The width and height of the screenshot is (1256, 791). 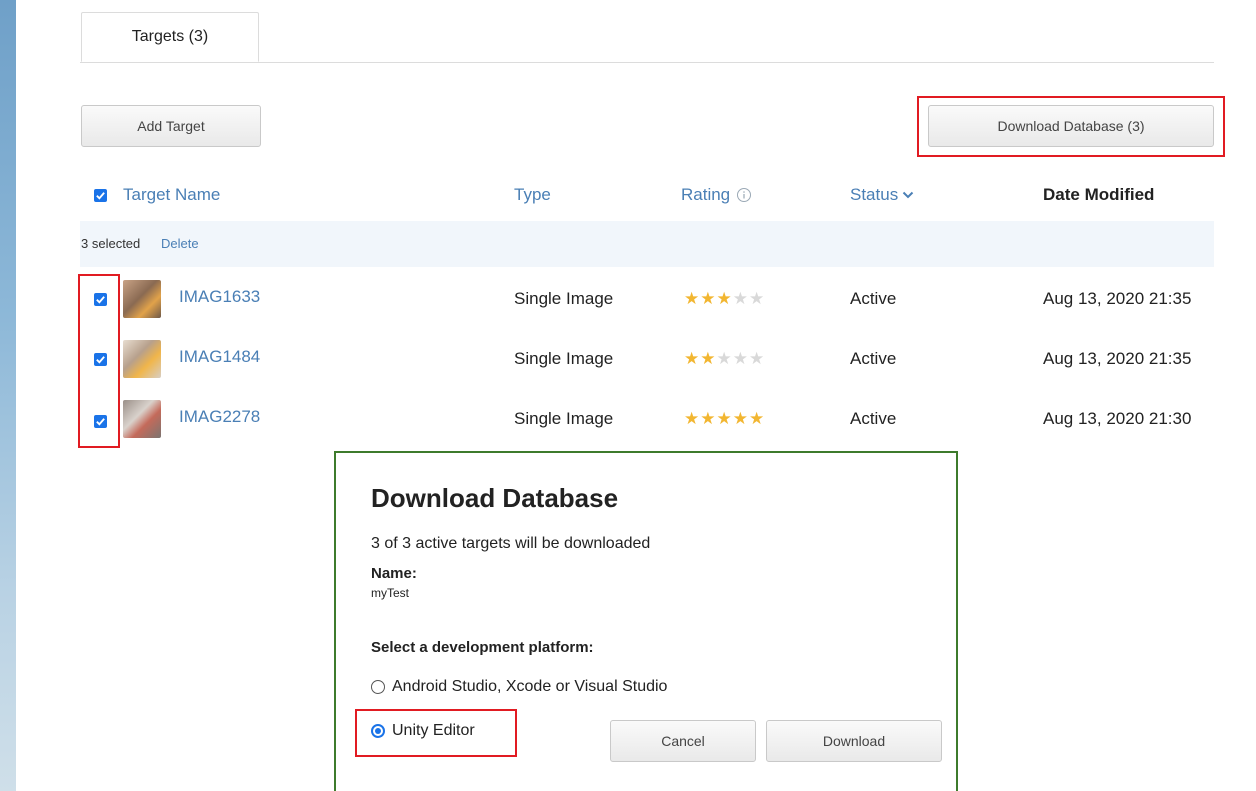 I want to click on add-target-label: Add Target, so click(x=171, y=126).